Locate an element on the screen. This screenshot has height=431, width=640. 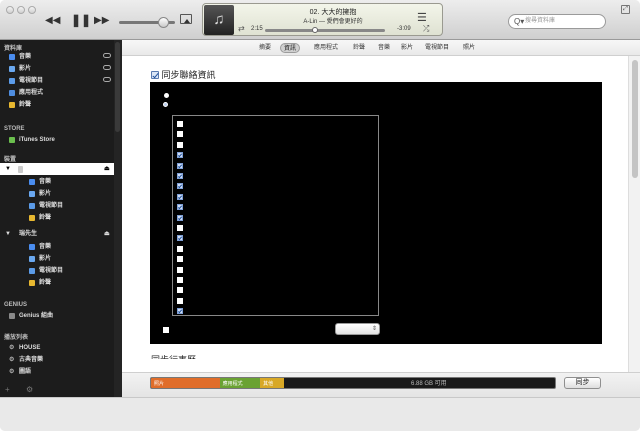
sidebar-item-label: iTunes Store is located at coordinates (37, 140).